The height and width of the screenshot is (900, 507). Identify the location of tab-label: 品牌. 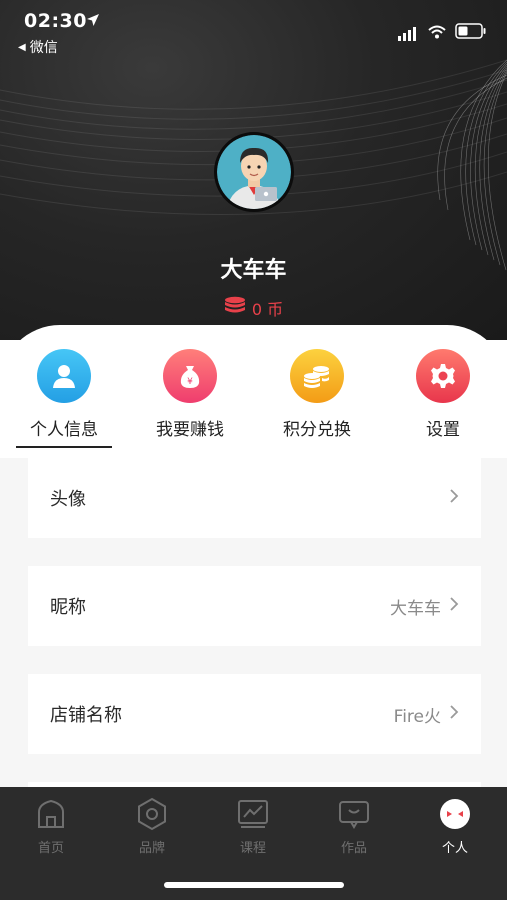
(151, 848).